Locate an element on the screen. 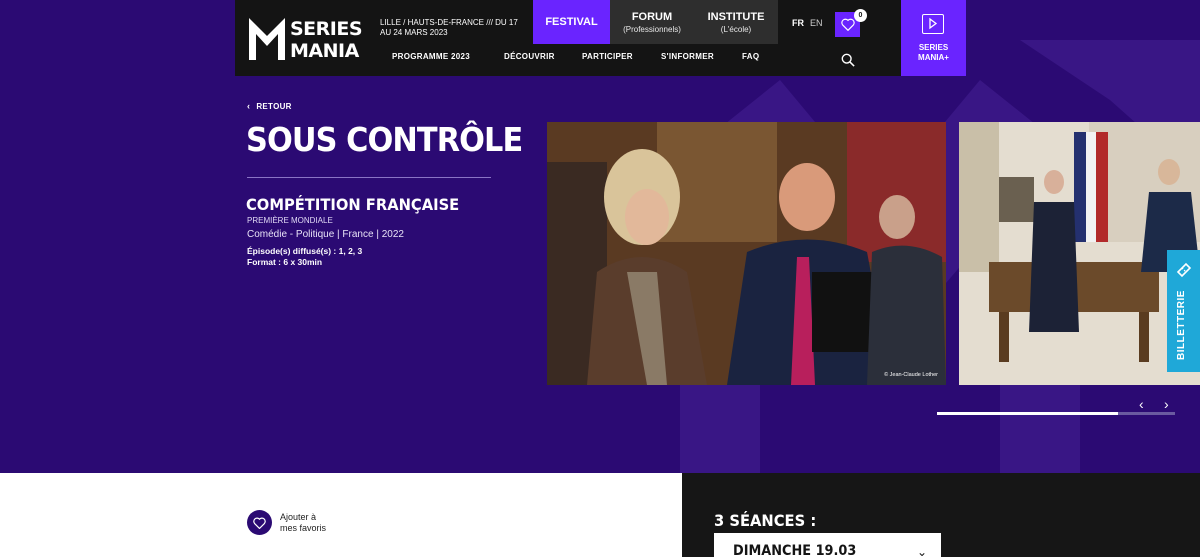 This screenshot has height=557, width=1200. language-switcher: FR EN is located at coordinates (807, 23).